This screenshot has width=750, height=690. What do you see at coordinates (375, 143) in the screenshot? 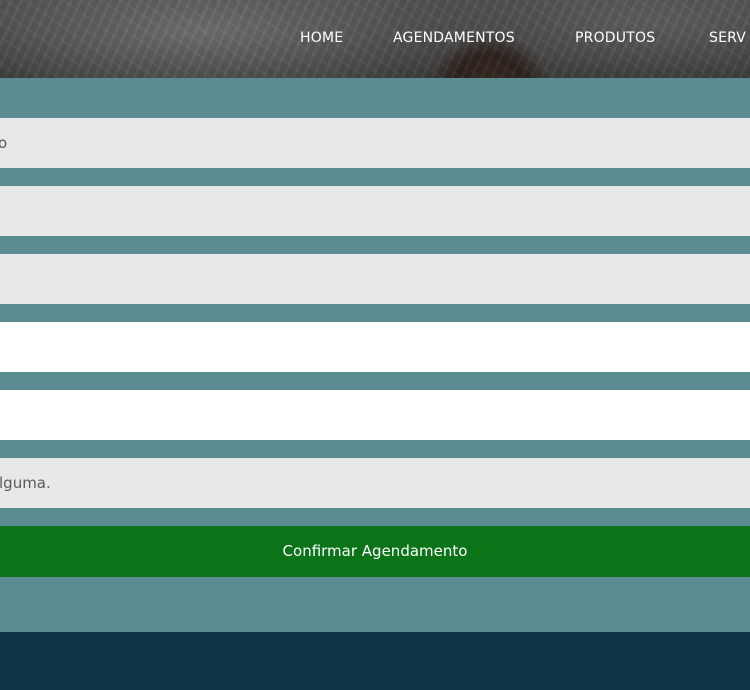
I see `form-field-1: o` at bounding box center [375, 143].